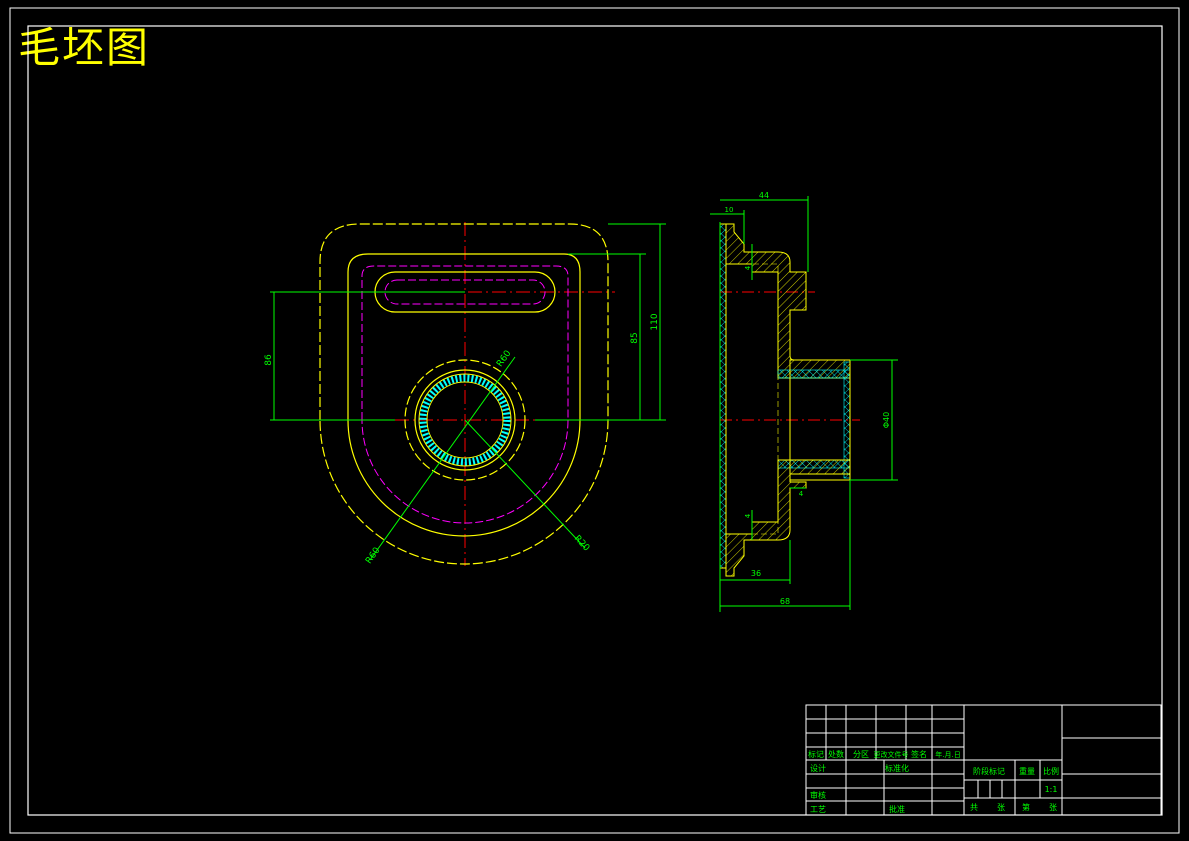 This screenshot has width=1189, height=841. I want to click on dim-flange-small: 10, so click(729, 210).